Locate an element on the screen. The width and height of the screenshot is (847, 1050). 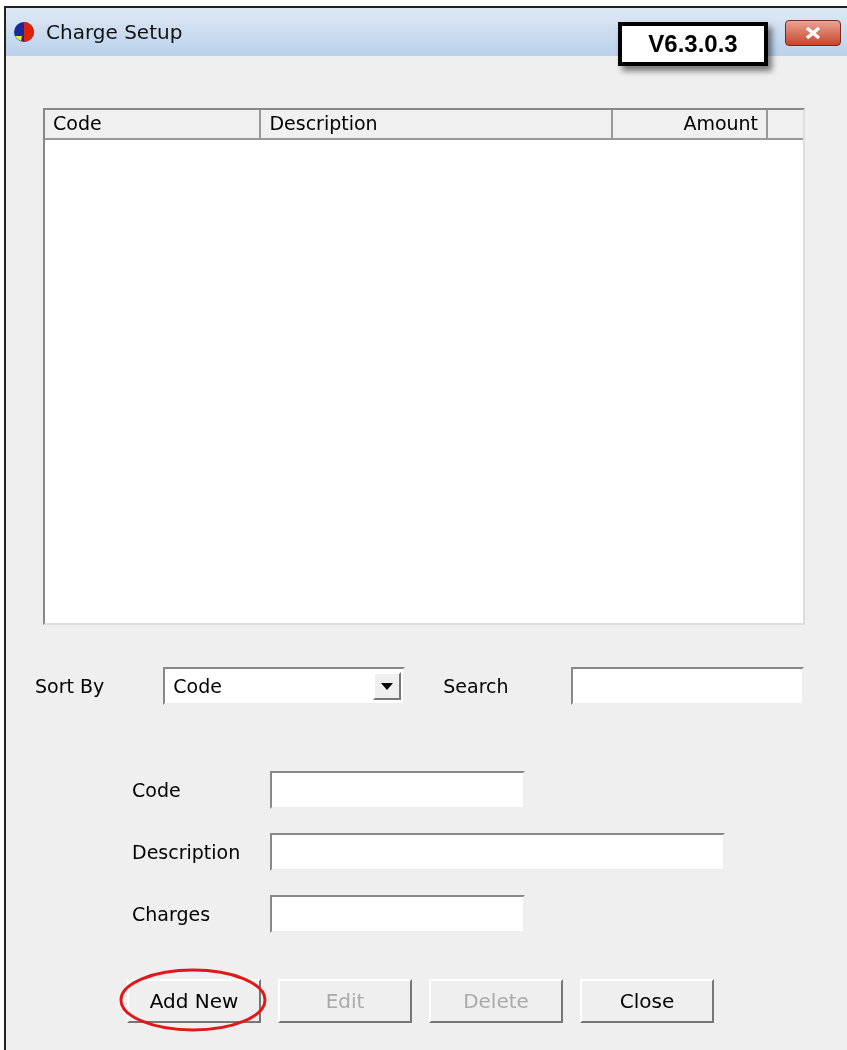
search-field is located at coordinates (688, 686).